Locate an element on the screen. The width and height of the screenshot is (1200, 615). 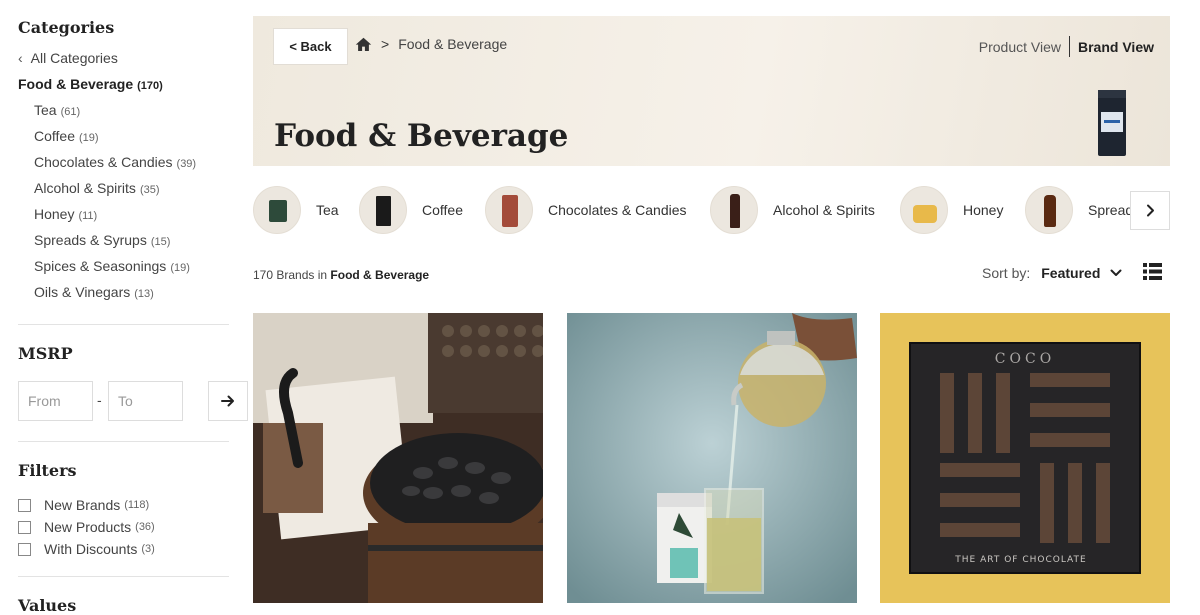
carousel-item-spreads: Spreads & Syrups is located at coordinates (1077, 210).